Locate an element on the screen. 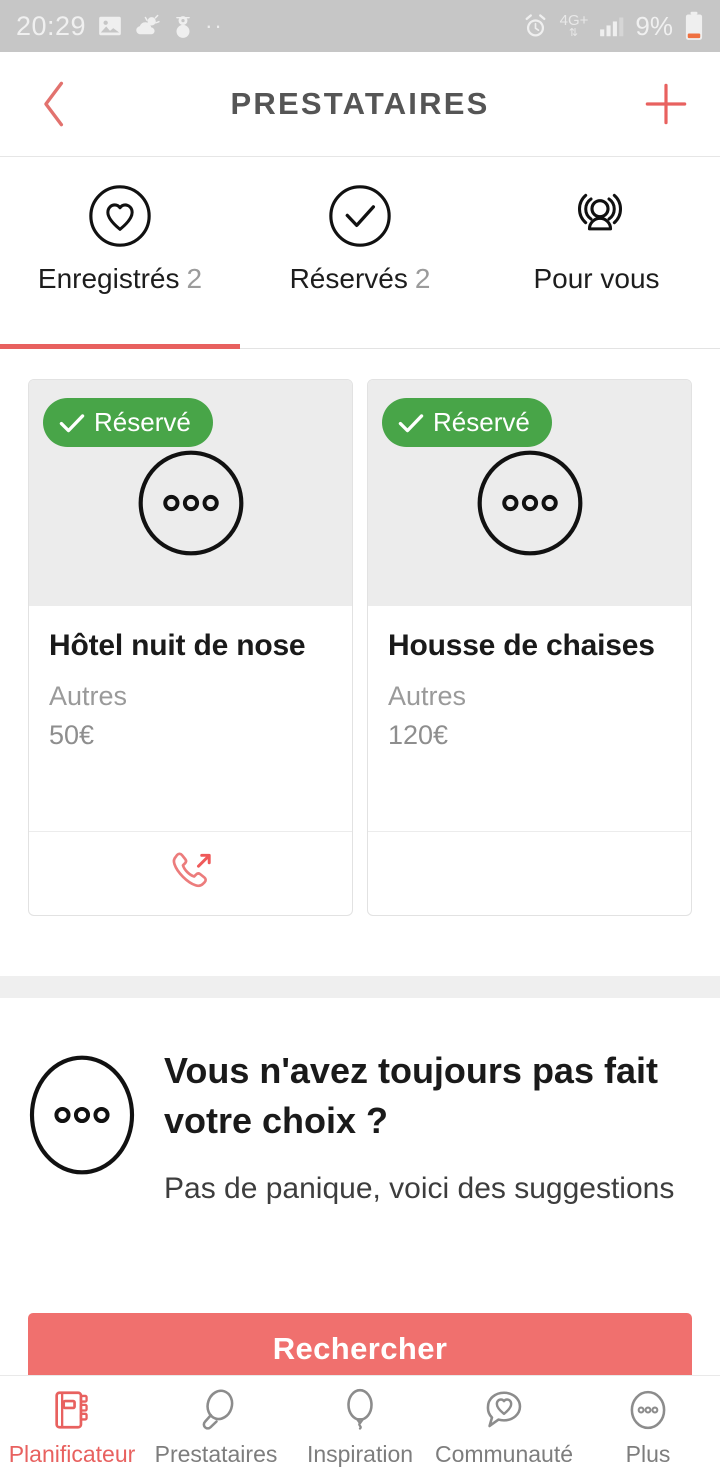 This screenshot has width=720, height=1480. tab-reserves: Réservés 2 is located at coordinates (360, 252).